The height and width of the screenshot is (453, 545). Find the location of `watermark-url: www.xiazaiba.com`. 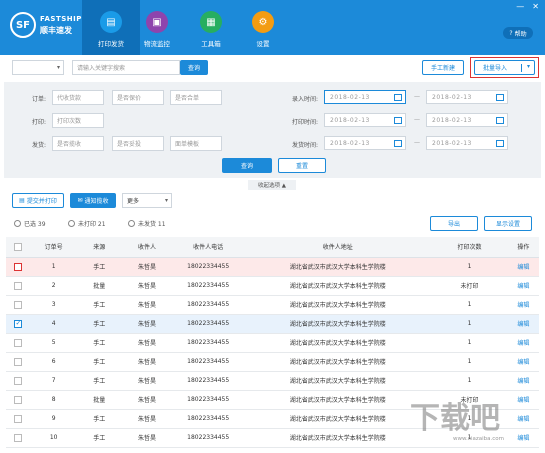

watermark-url: www.xiazaiba.com is located at coordinates (479, 439).